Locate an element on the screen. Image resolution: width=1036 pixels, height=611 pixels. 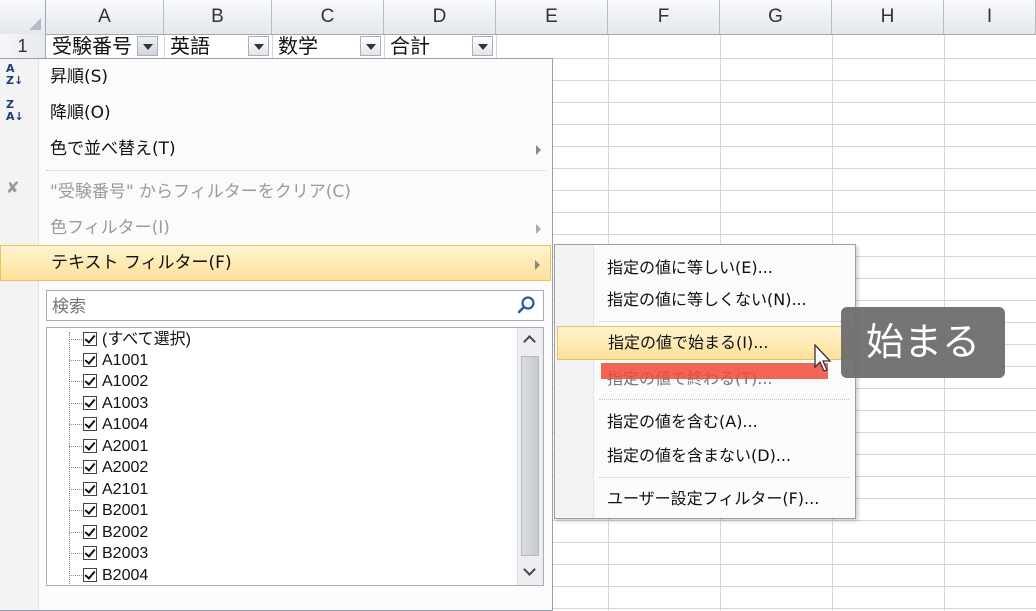
sort-ascending-item: A Z↓ 昇順(S) is located at coordinates (275, 77).